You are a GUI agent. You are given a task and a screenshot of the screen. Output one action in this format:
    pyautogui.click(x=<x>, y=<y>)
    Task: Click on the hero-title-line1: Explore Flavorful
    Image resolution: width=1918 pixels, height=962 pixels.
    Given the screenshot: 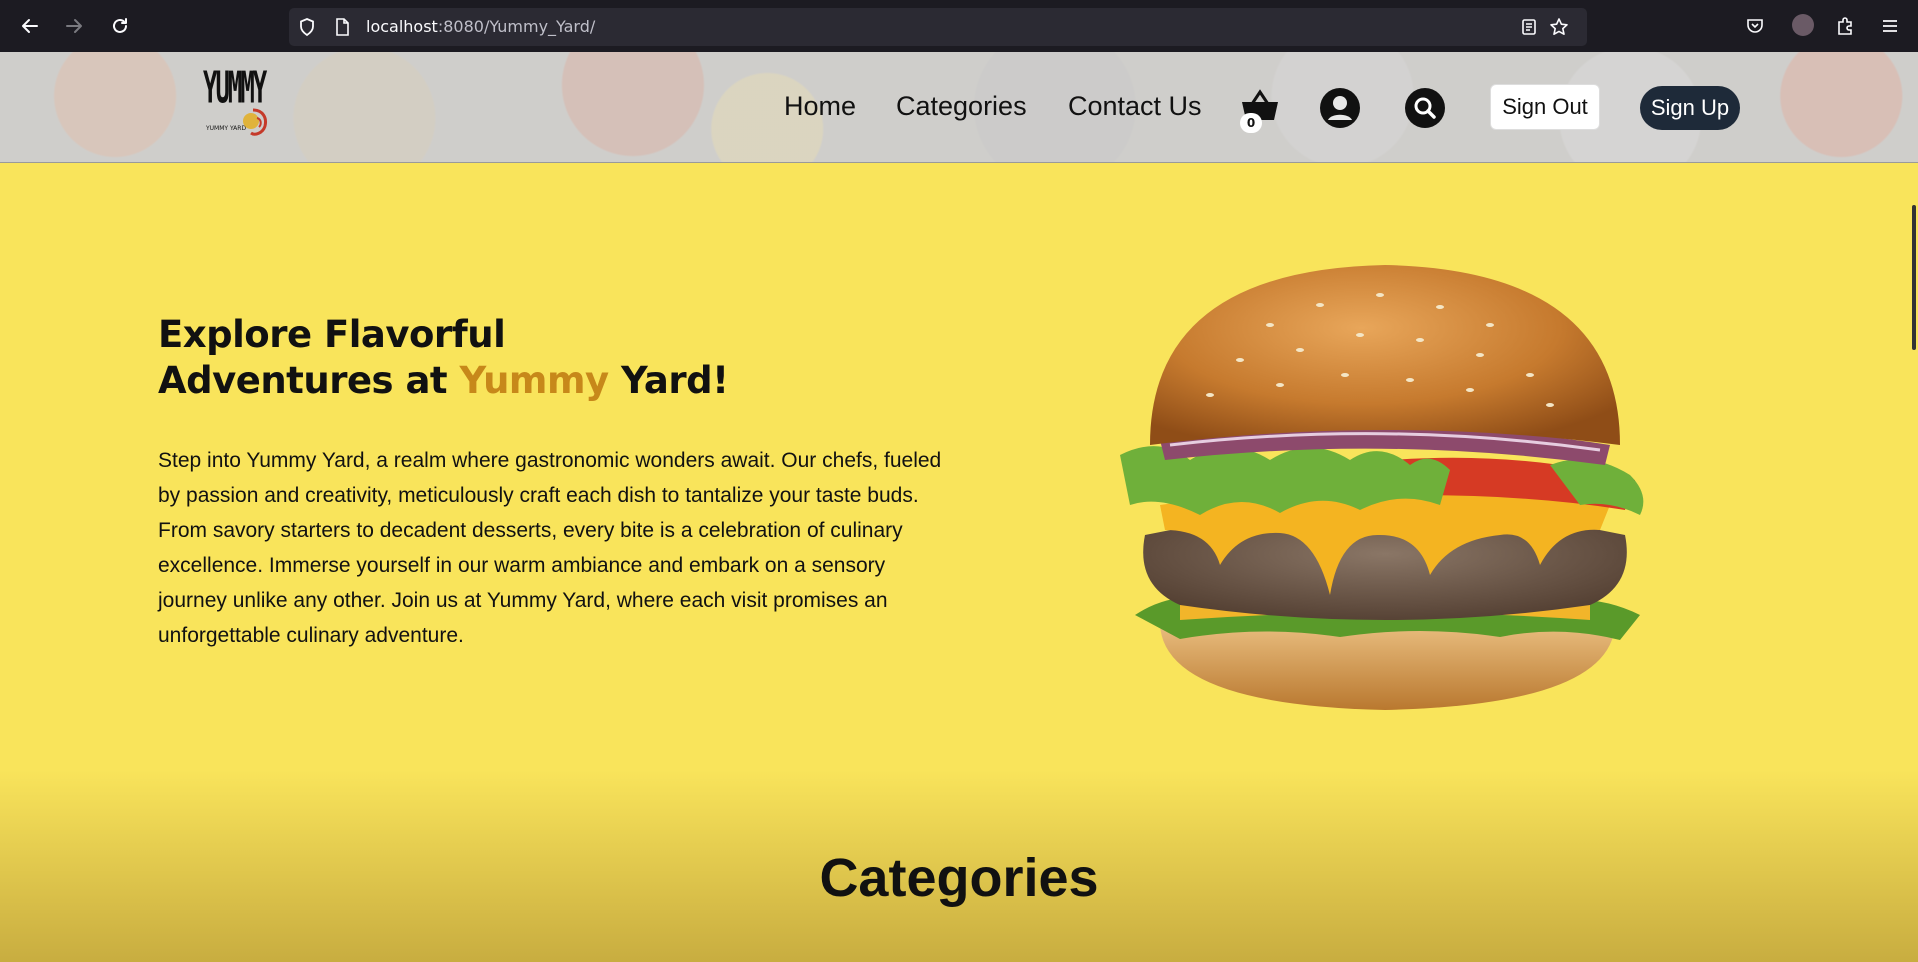 What is the action you would take?
    pyautogui.click(x=332, y=334)
    